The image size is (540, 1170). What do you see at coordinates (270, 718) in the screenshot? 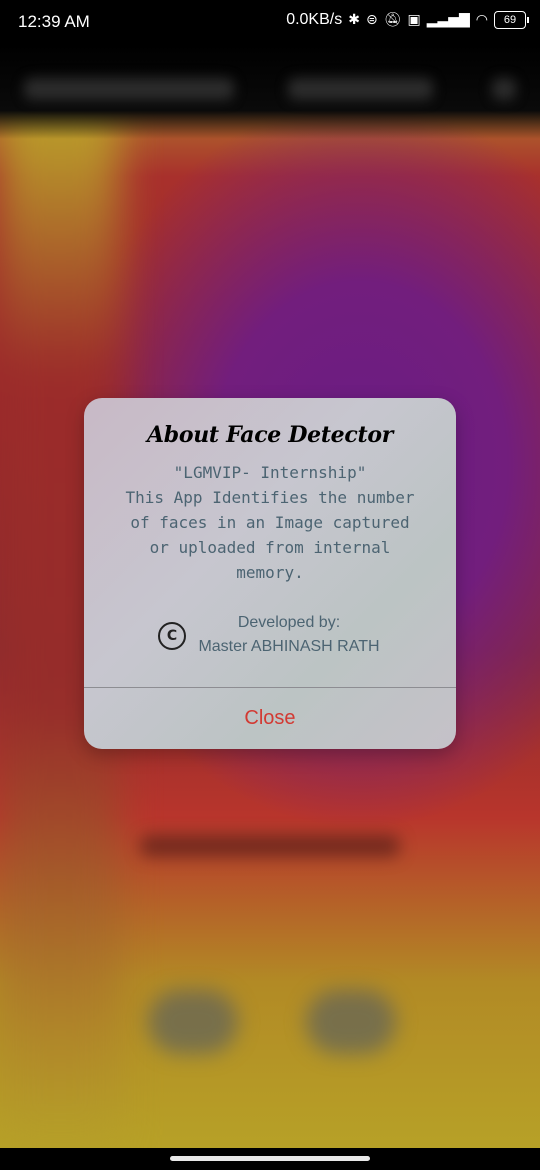
I see `close-button: Close` at bounding box center [270, 718].